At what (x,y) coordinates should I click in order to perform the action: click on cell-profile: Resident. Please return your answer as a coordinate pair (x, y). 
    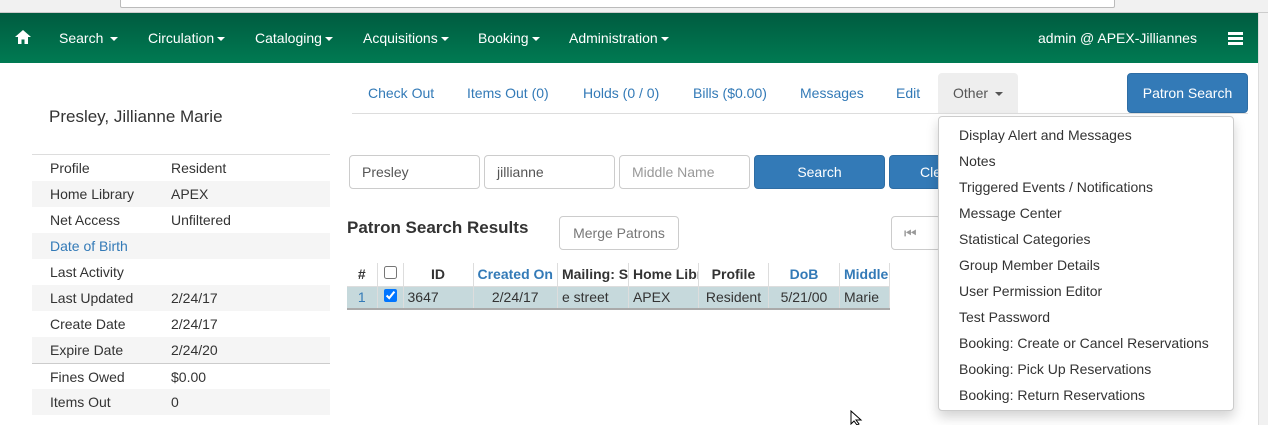
    Looking at the image, I should click on (733, 297).